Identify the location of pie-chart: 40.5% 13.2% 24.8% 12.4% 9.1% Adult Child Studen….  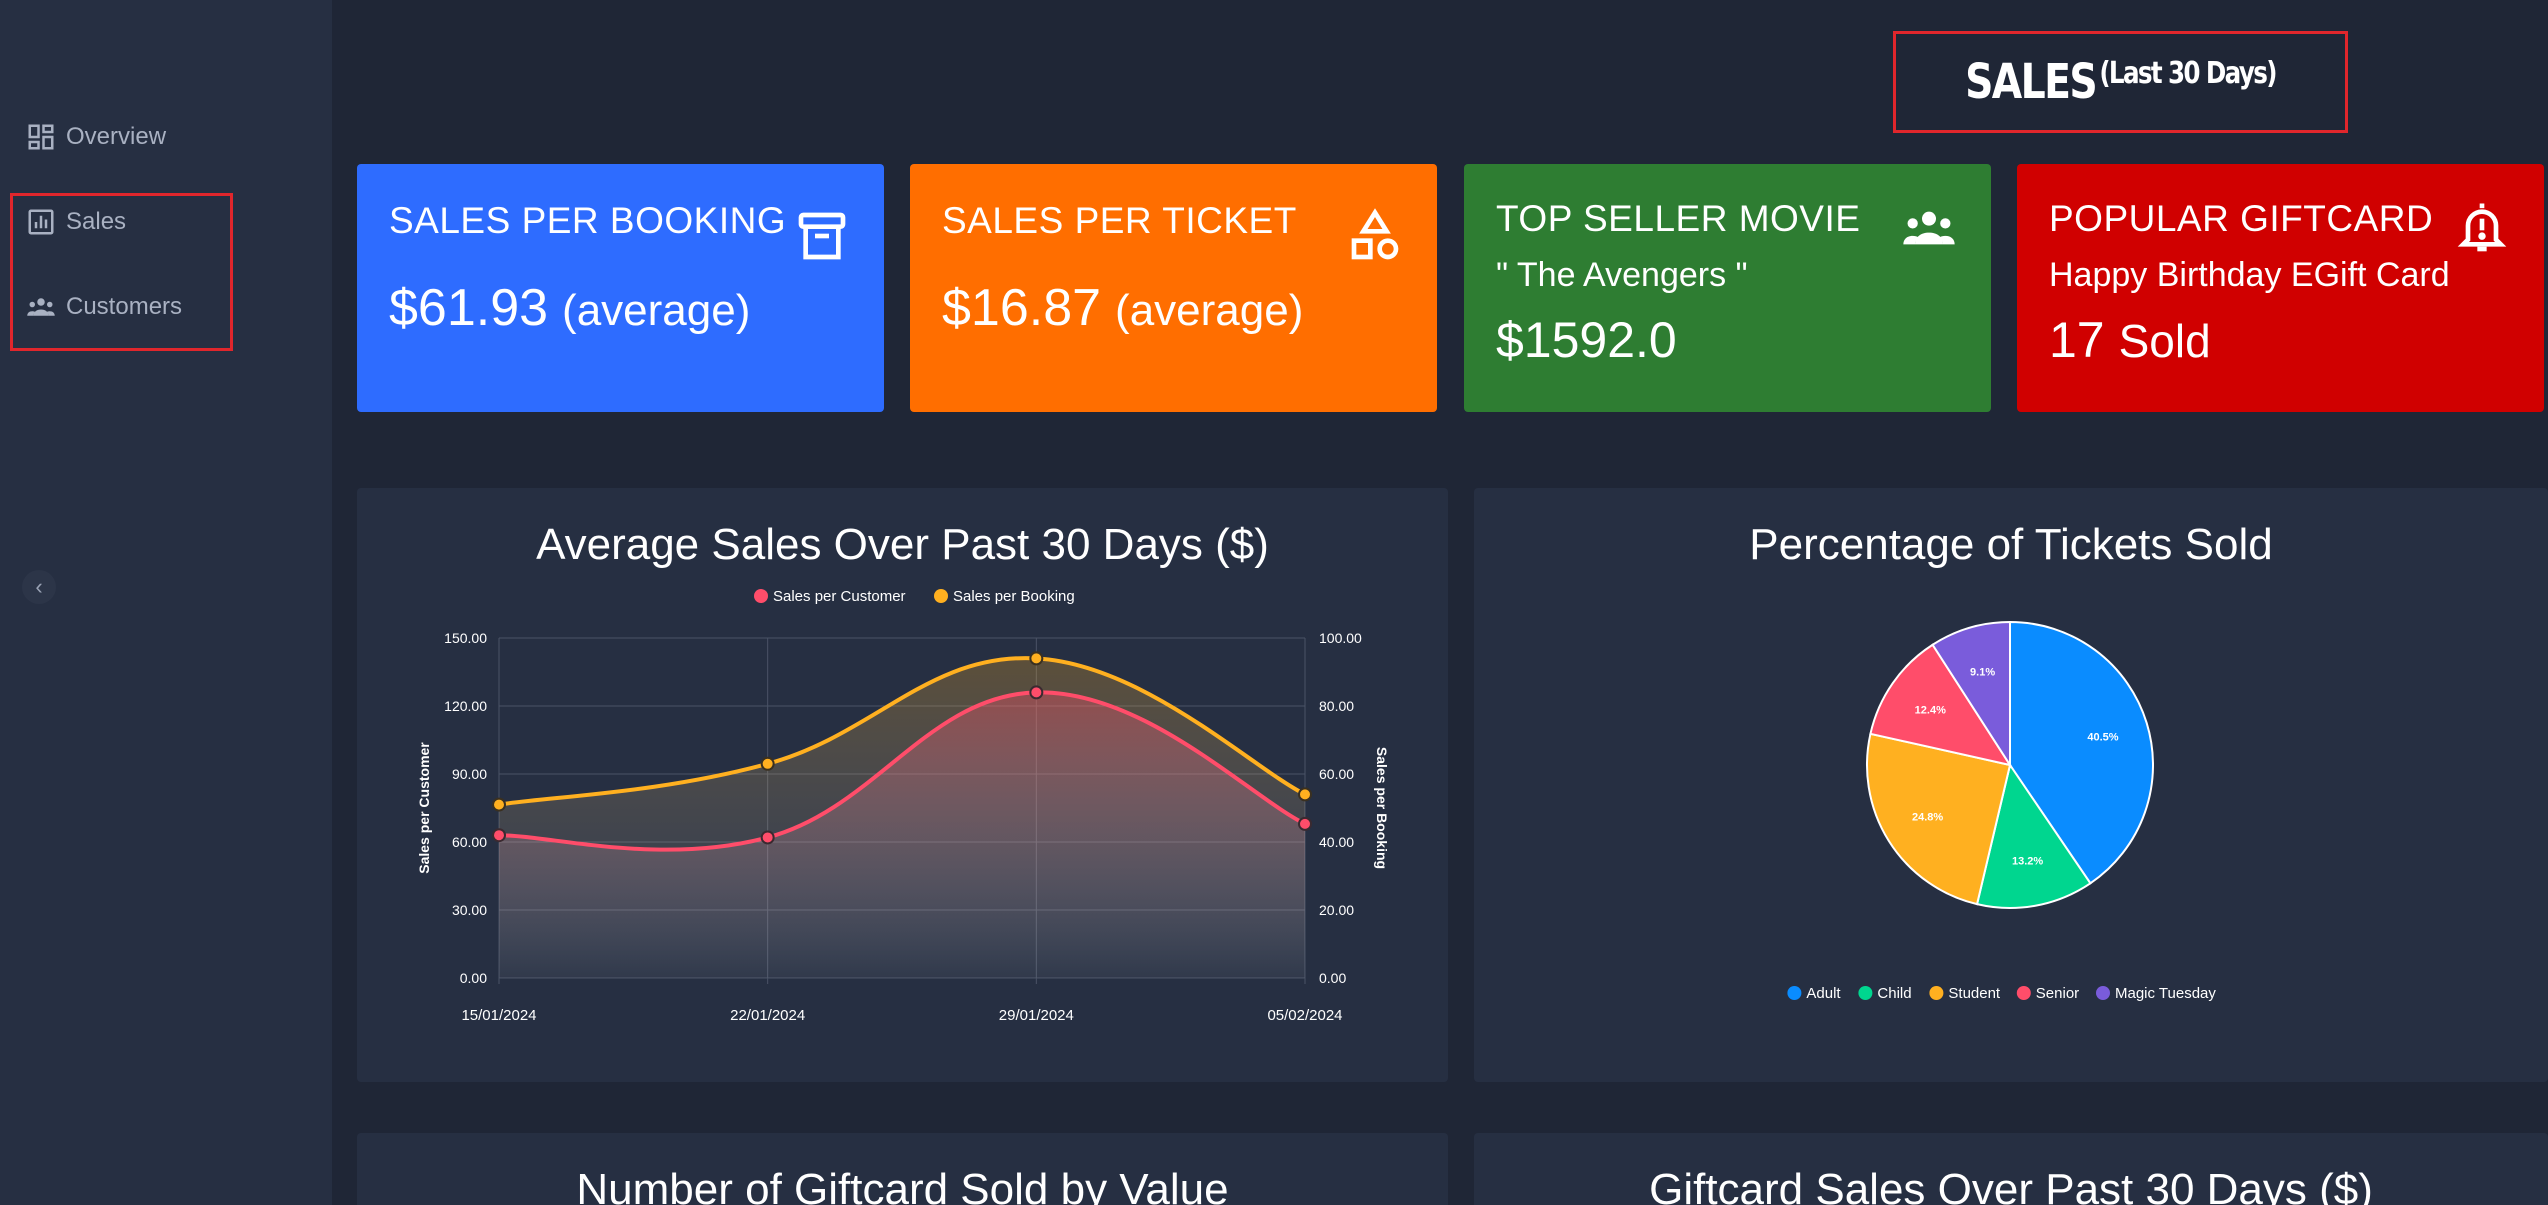
(2001, 811).